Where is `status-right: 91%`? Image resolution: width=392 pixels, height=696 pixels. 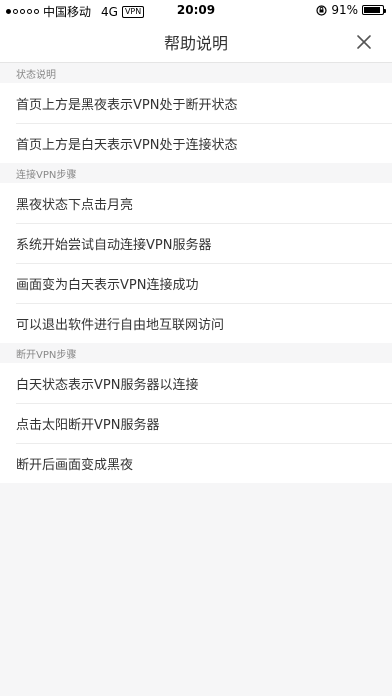 status-right: 91% is located at coordinates (351, 10).